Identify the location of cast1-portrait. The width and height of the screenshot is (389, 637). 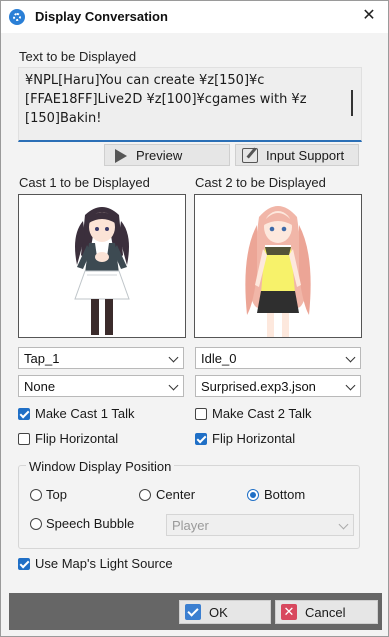
(102, 266).